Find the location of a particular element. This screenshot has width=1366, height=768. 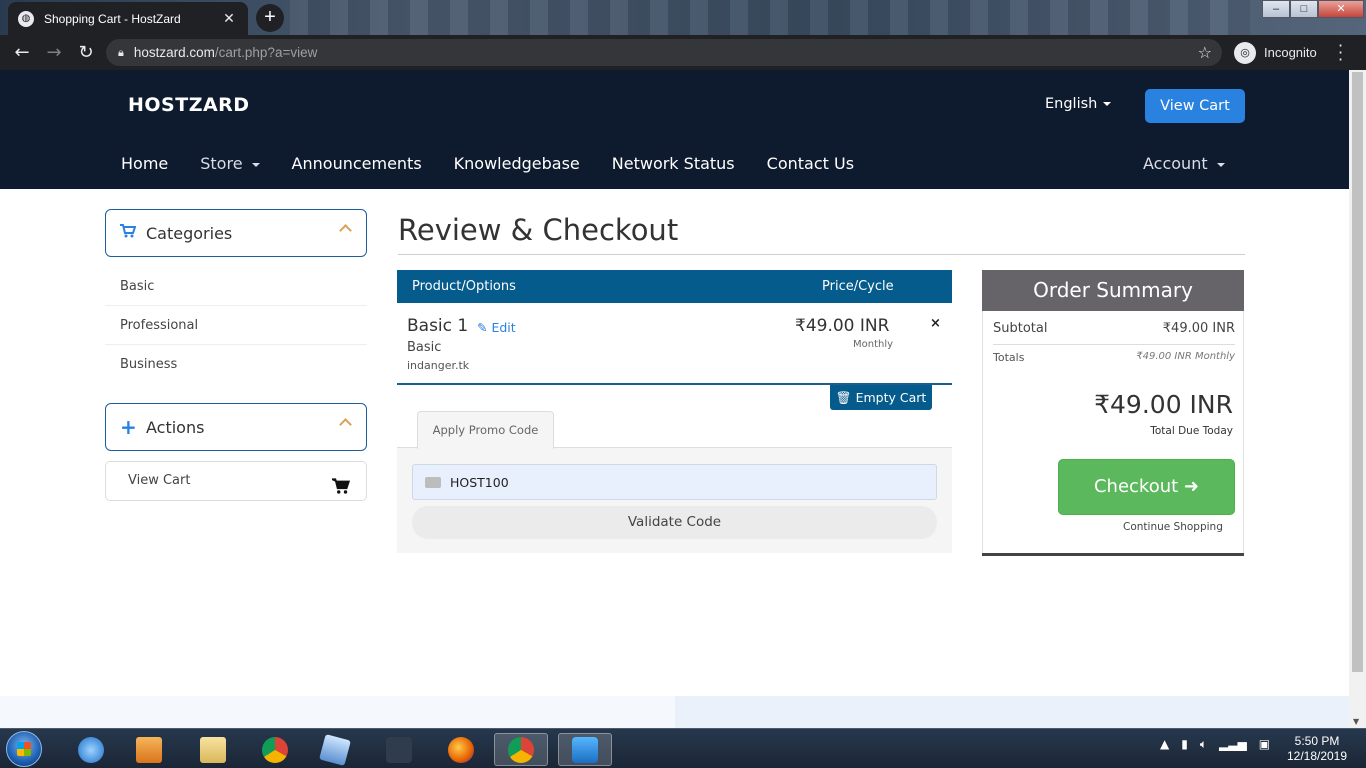

tab-close-icon: ✕ is located at coordinates (229, 19).